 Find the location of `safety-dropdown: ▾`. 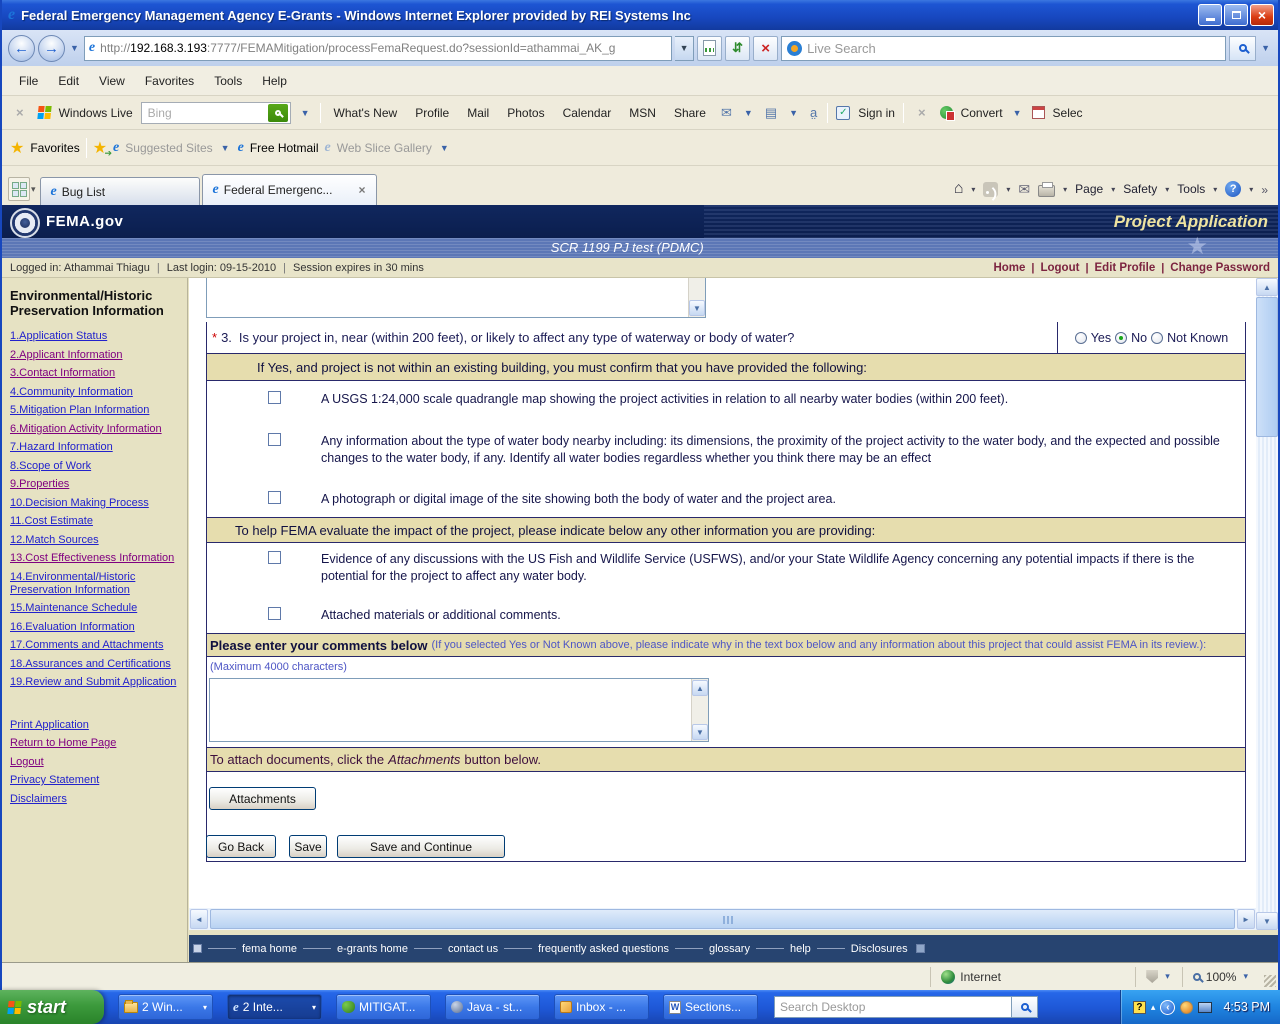

safety-dropdown: ▾ is located at coordinates (1167, 189).